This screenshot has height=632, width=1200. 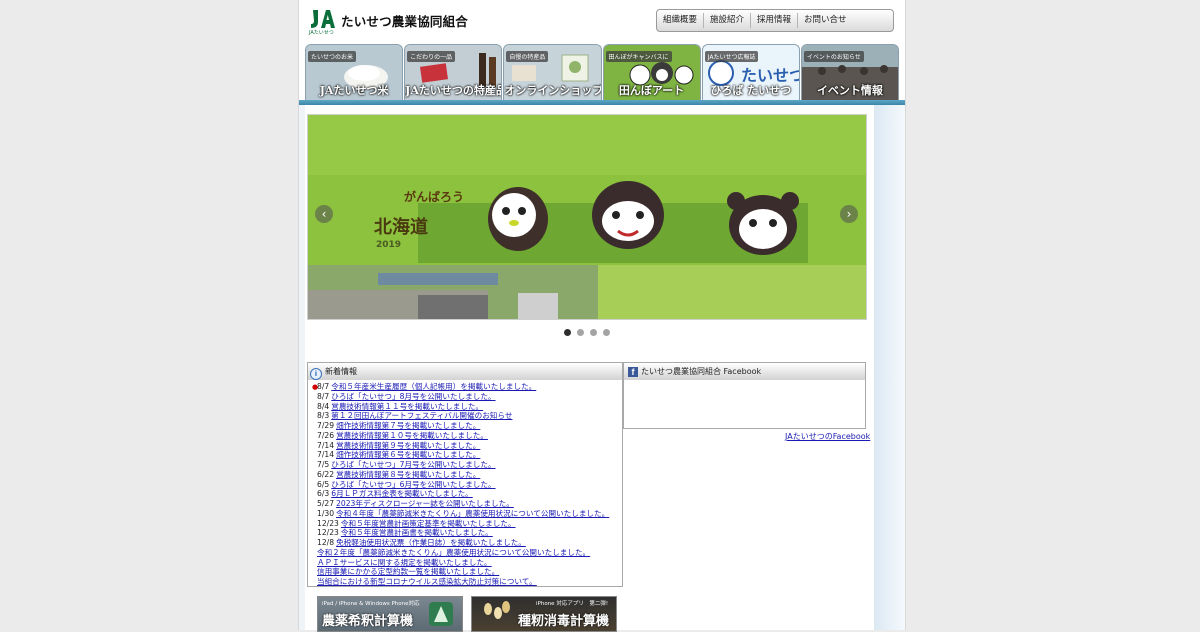 I want to click on banner-1-title: 農薬希釈計算機, so click(x=368, y=621).